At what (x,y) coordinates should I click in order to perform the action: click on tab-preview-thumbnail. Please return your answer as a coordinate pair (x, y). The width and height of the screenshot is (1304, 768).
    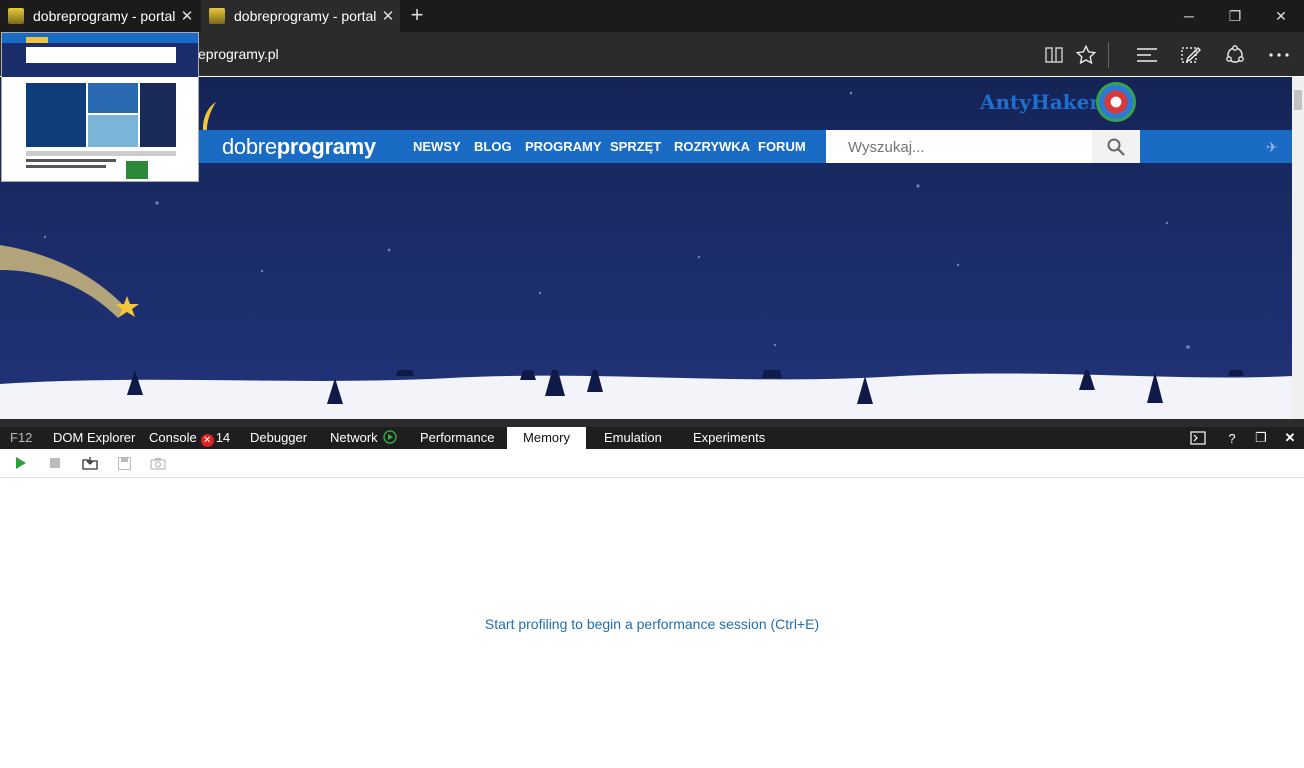
    Looking at the image, I should click on (100, 107).